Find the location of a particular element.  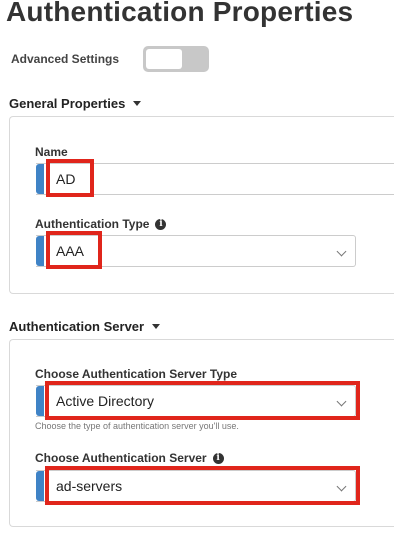

server-type-select: Active Directory is located at coordinates (196, 401).